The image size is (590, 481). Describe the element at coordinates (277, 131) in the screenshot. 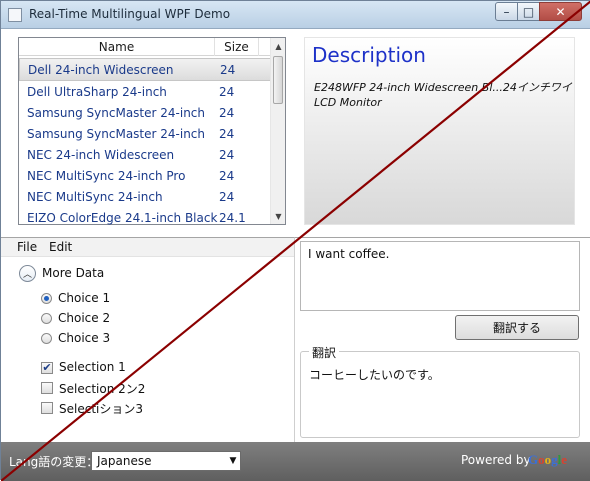

I see `list-scrollbar: ▲ ▼` at that location.